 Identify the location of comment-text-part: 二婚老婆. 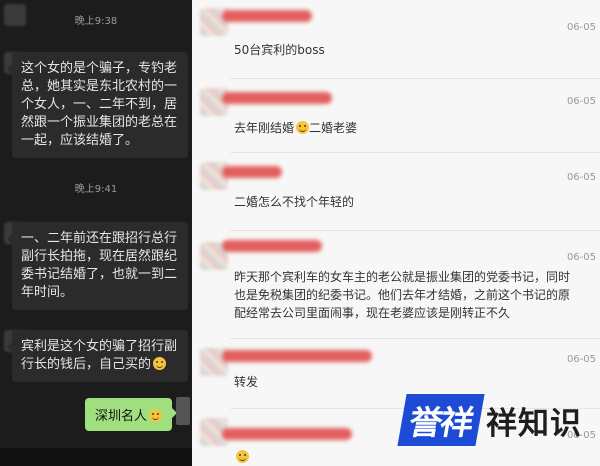
(333, 128).